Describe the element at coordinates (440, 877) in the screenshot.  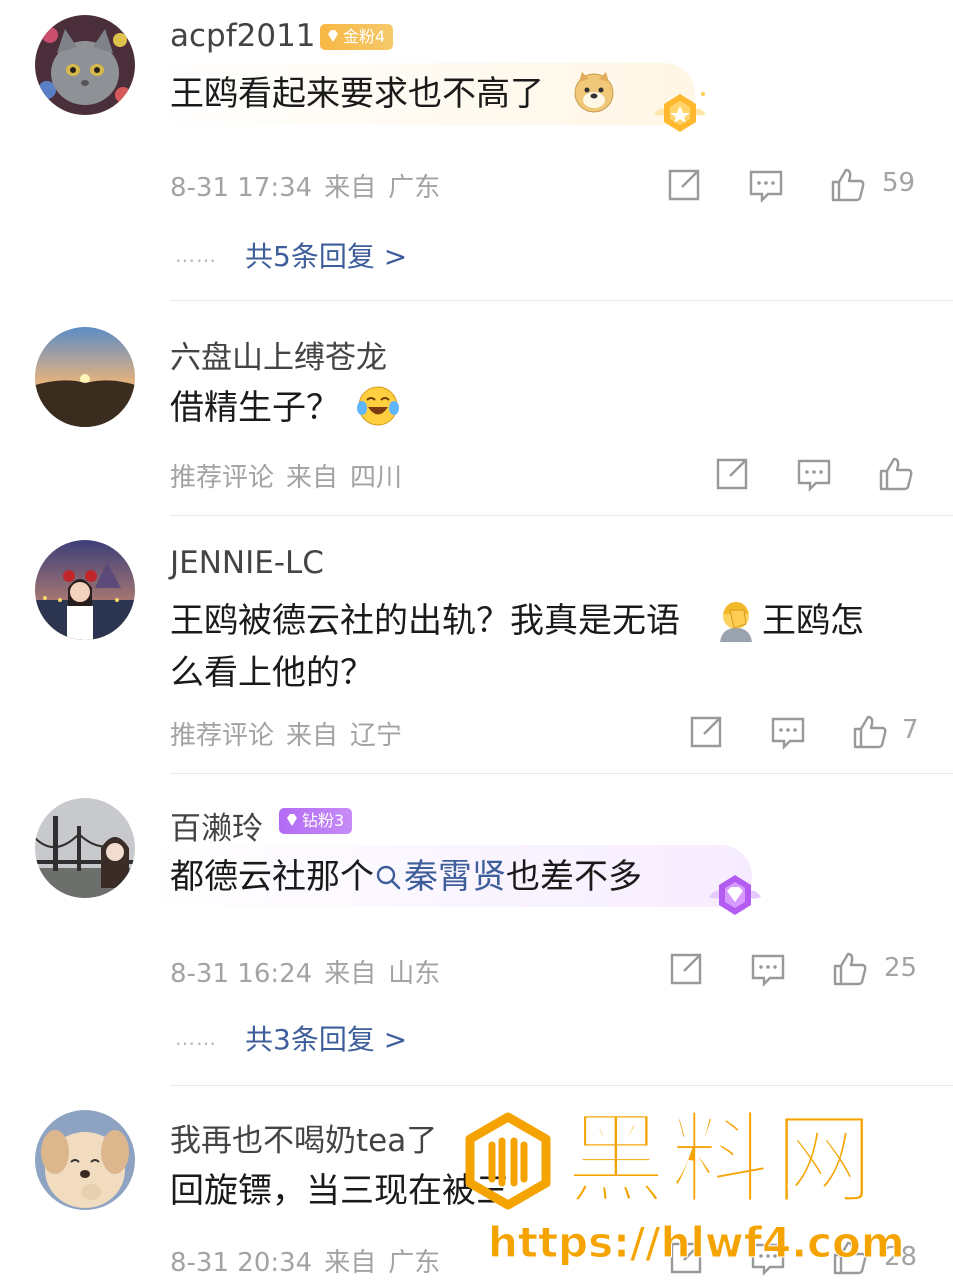
I see `topic-link: 秦霄贤` at that location.